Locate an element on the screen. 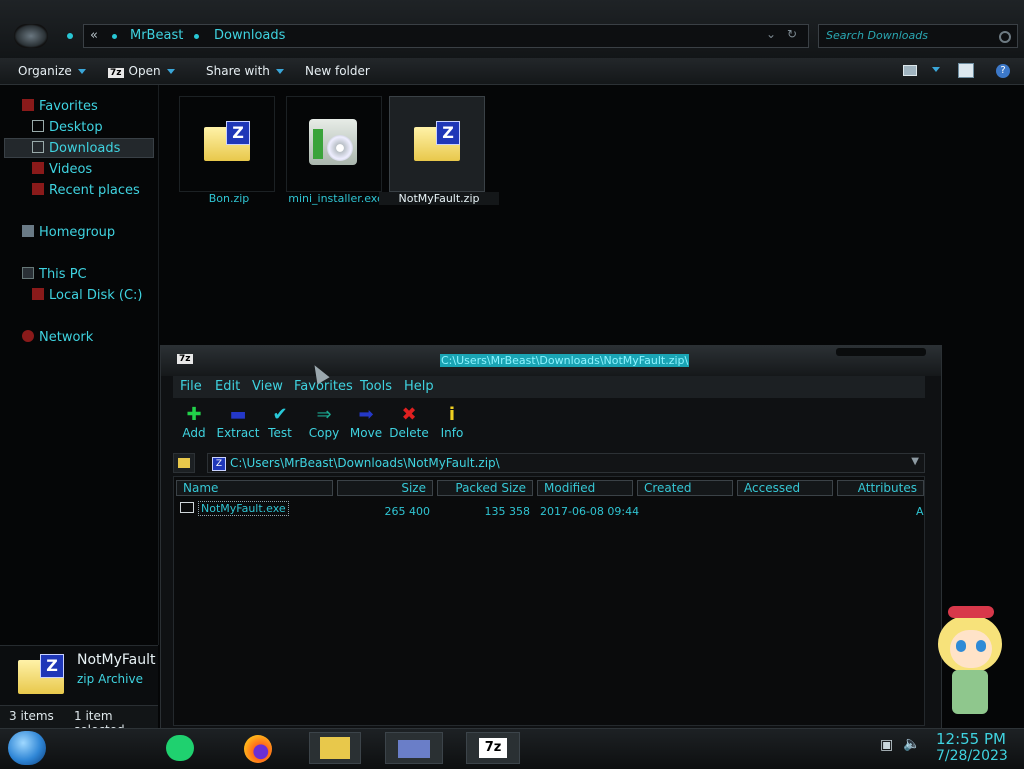  nav-favorites: Favorites is located at coordinates (60, 106).